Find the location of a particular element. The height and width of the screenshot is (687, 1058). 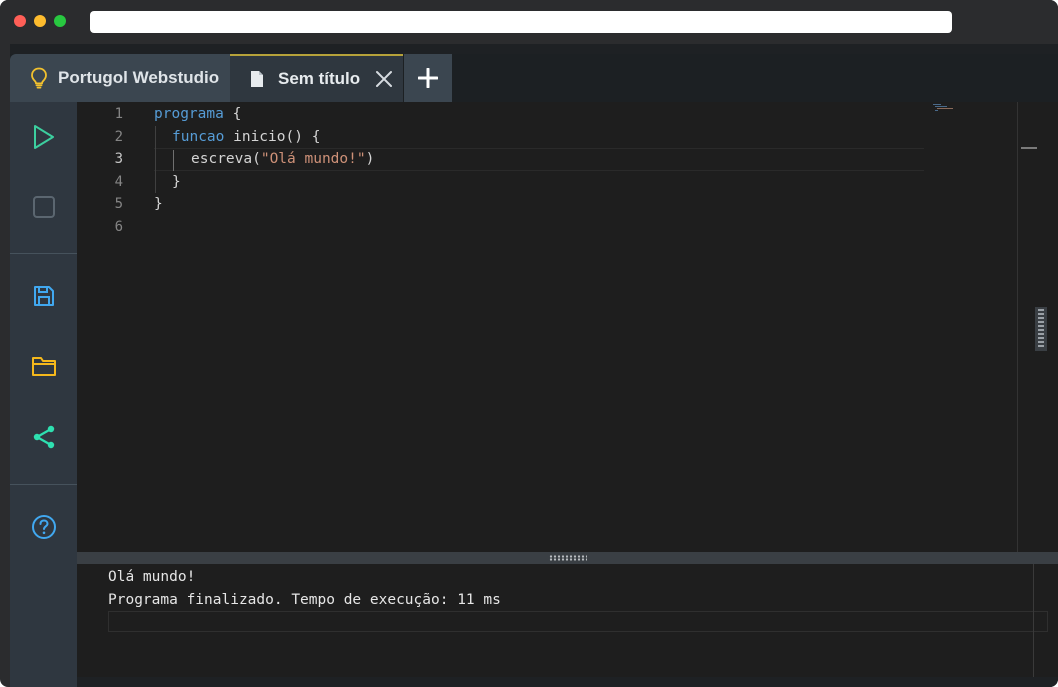

code-line-3: escreva("Olá mundo!") is located at coordinates (282, 159).